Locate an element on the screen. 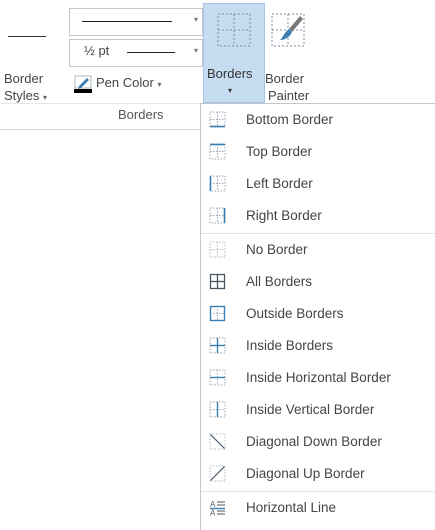 This screenshot has width=435, height=530. menu-item-label: Top Border is located at coordinates (279, 151).